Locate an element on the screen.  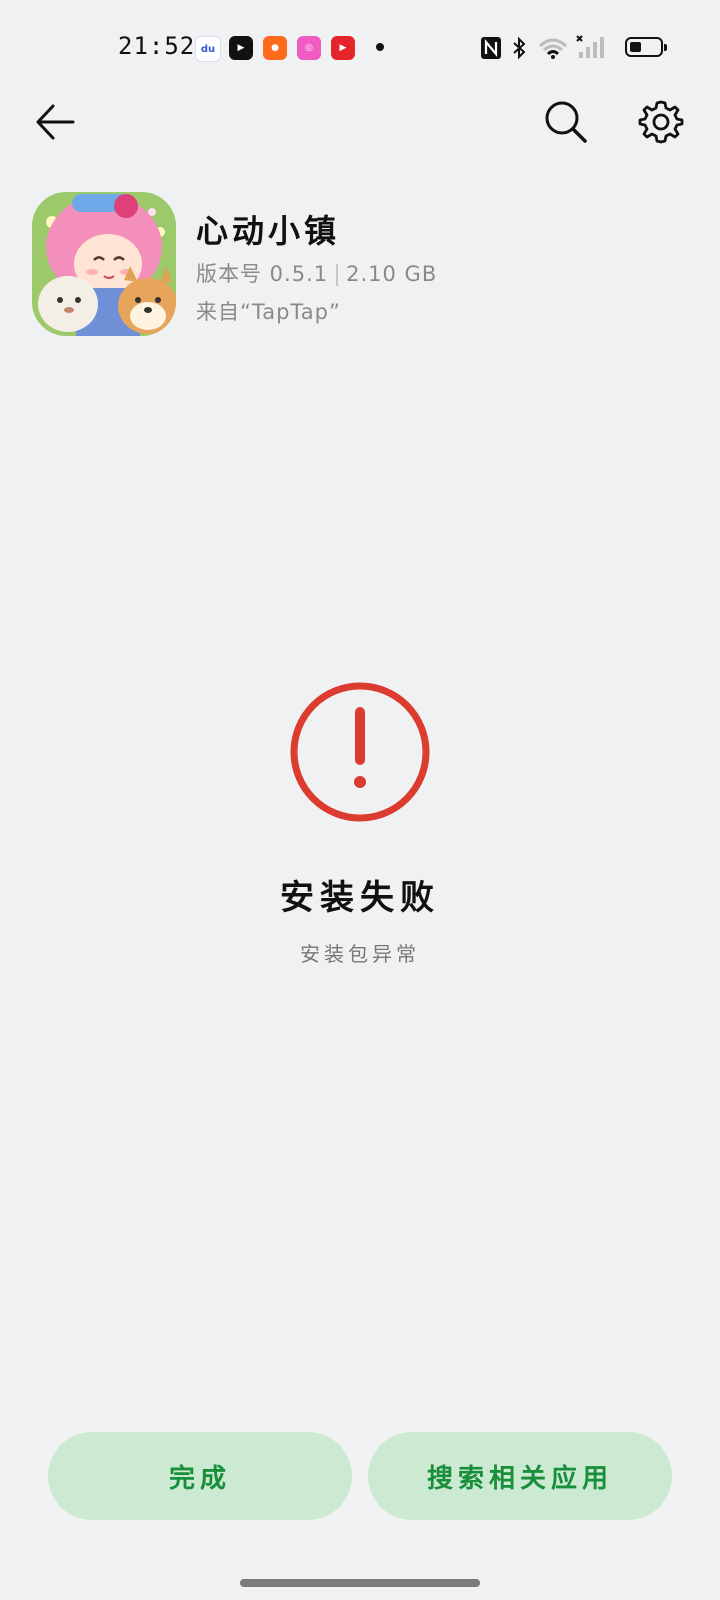
signal-icon is located at coordinates (590, 46).